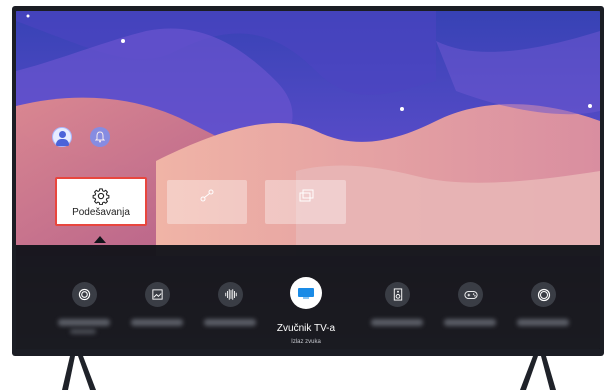 The image size is (616, 390). I want to click on source-tile, so click(207, 202).